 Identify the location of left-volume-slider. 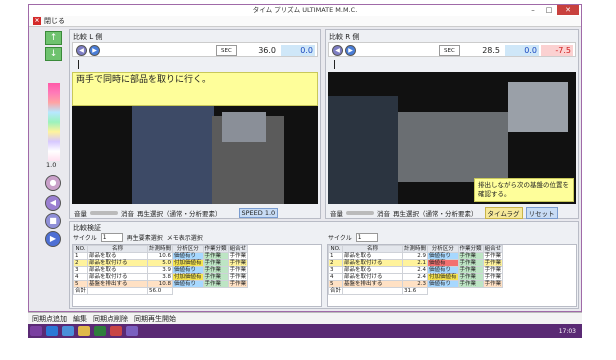
(104, 212).